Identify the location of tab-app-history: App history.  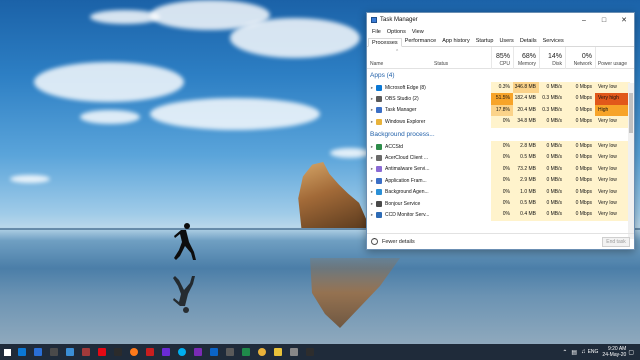
(456, 41).